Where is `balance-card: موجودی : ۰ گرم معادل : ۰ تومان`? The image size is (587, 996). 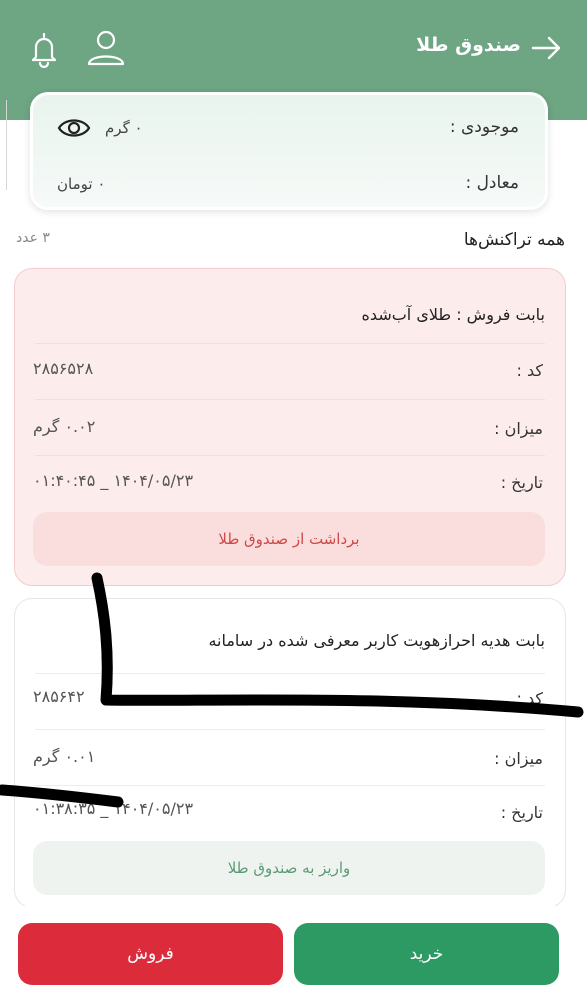
balance-card: موجودی : ۰ گرم معادل : ۰ تومان is located at coordinates (289, 151).